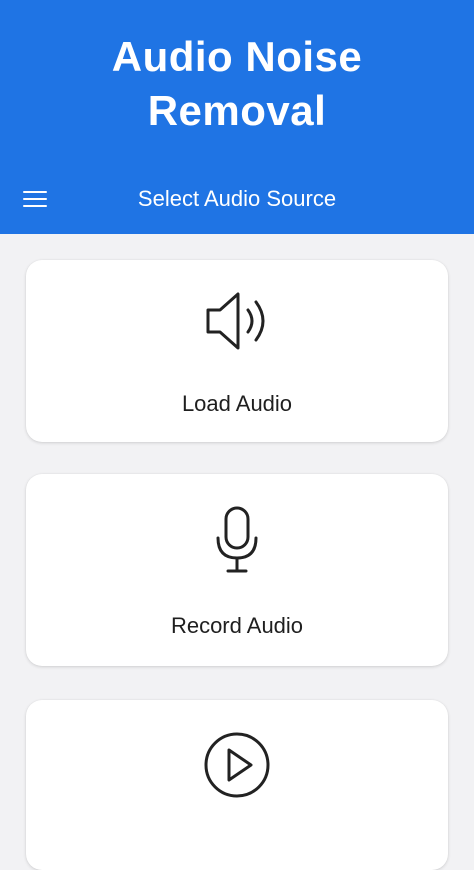 Image resolution: width=474 pixels, height=870 pixels. Describe the element at coordinates (237, 83) in the screenshot. I see `app-title: Audio Noise Removal` at that location.